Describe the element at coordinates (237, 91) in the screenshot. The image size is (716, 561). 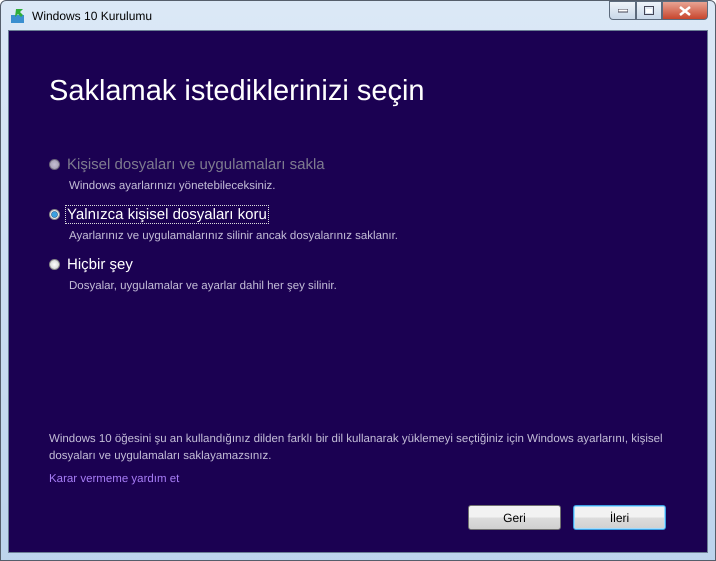
I see `page-heading: Saklamak istediklerinizi seçin` at that location.